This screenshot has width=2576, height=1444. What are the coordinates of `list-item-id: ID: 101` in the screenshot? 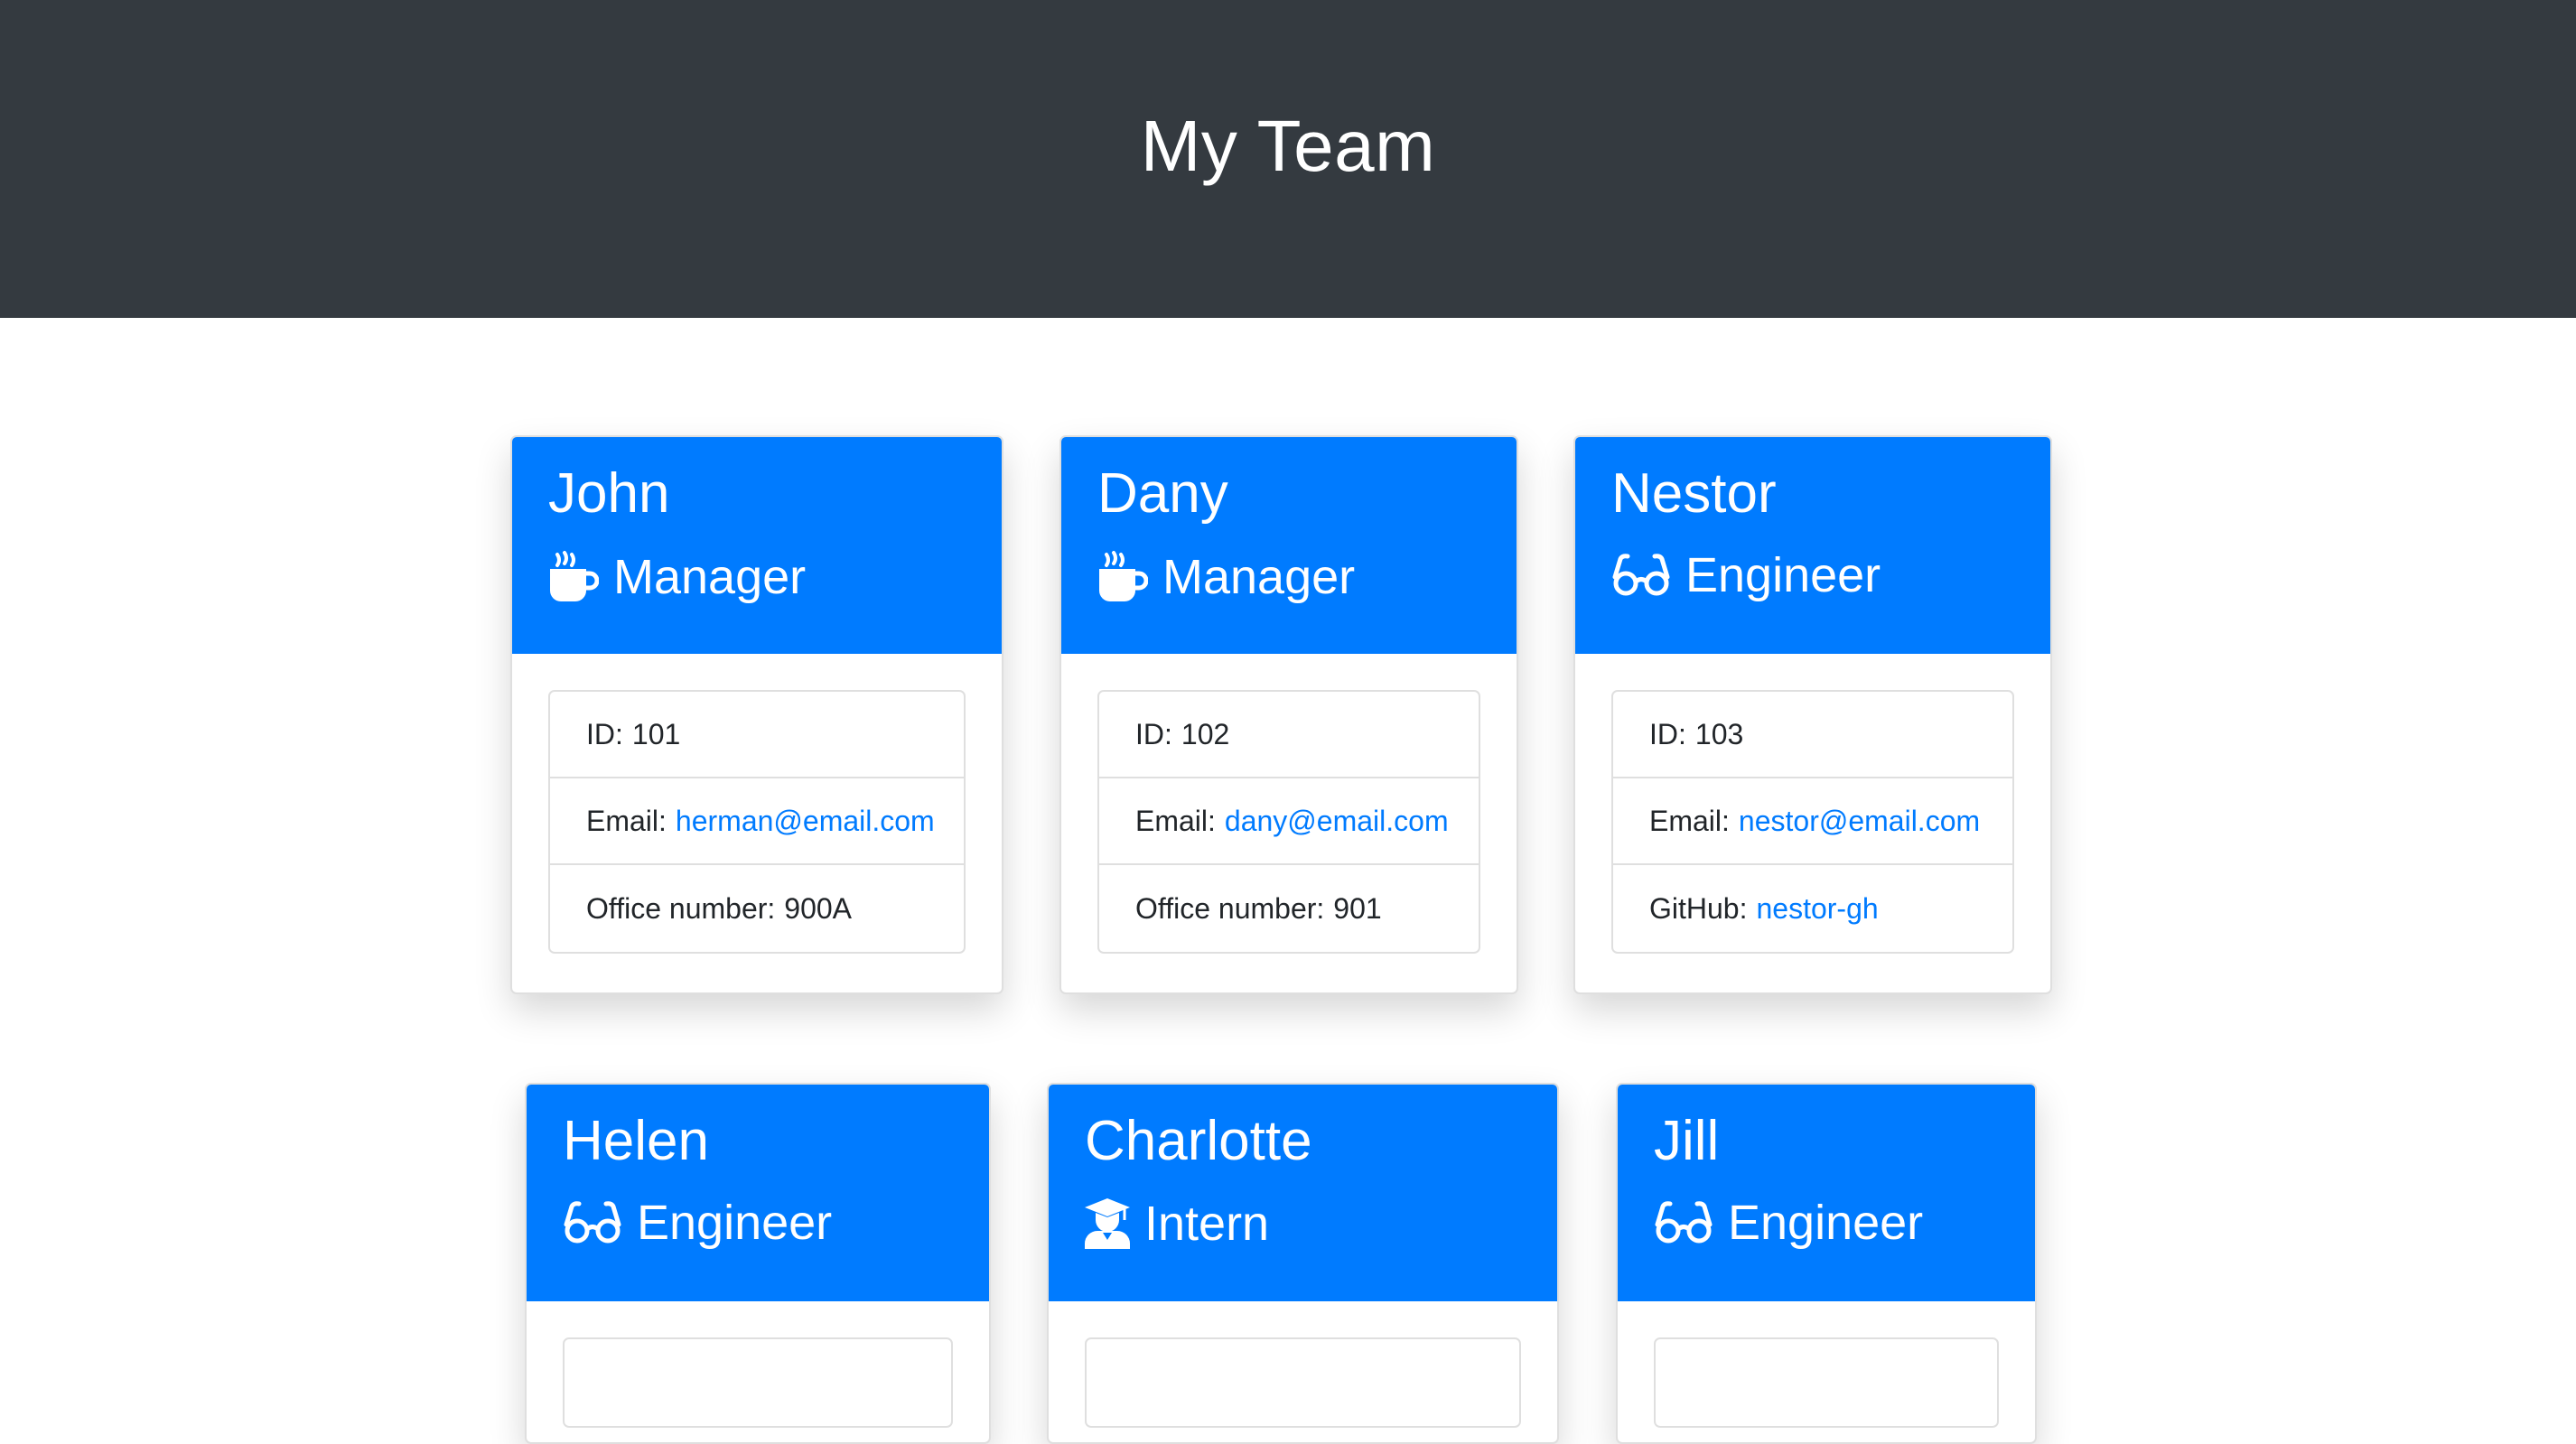 It's located at (757, 735).